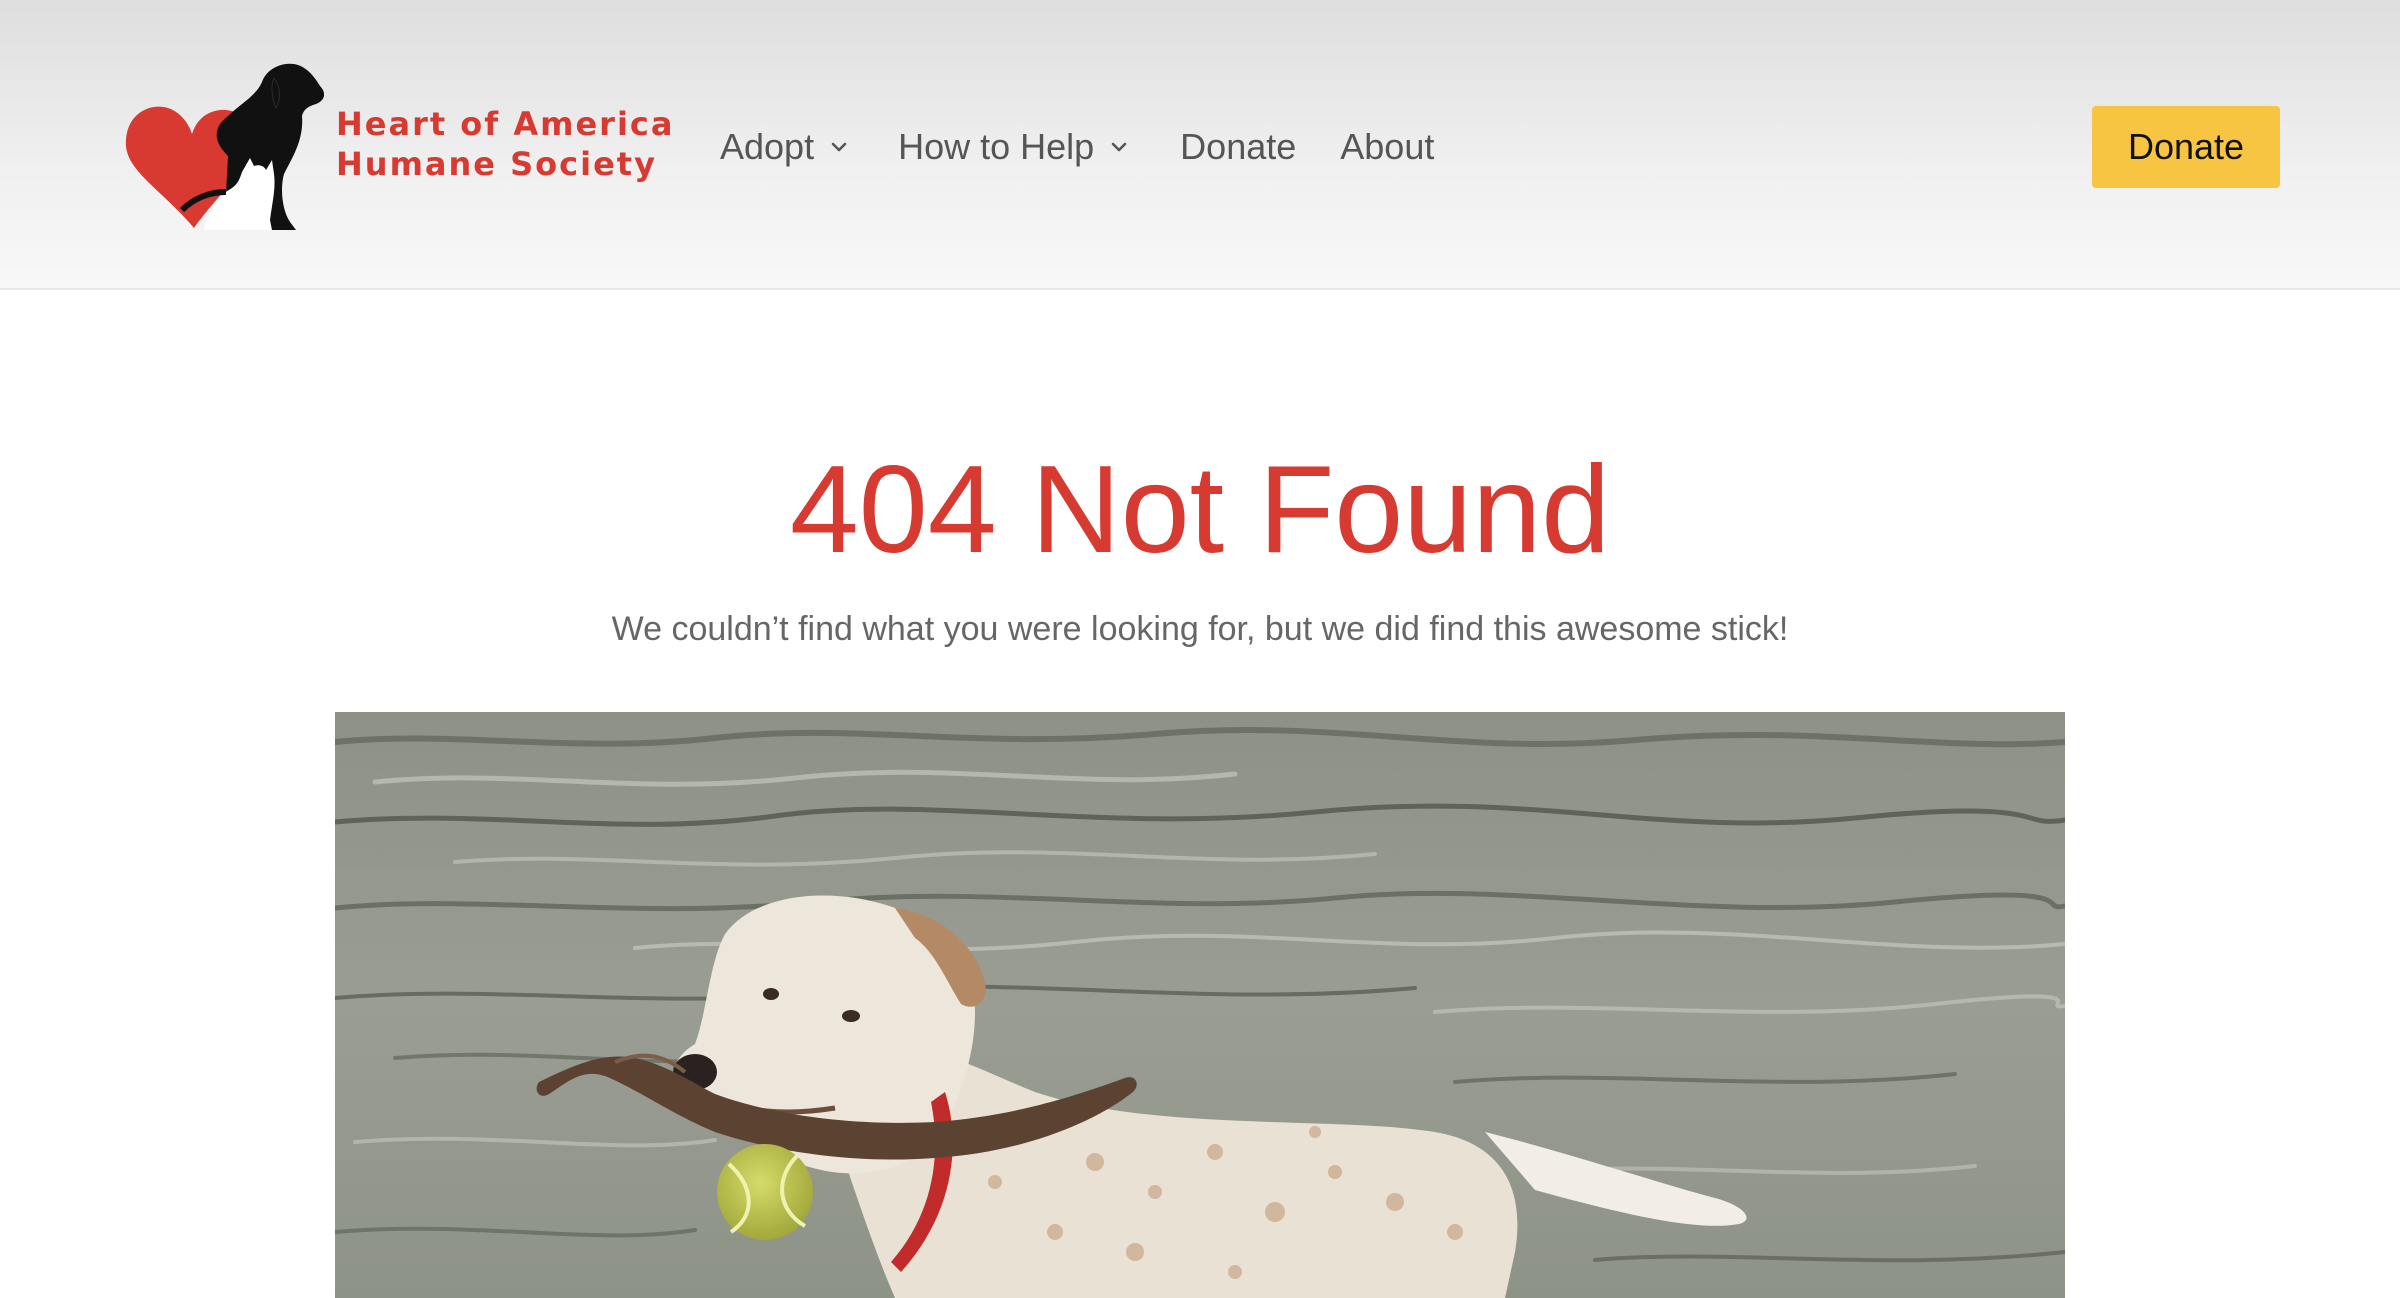  I want to click on brand-line-1: Heart of America, so click(505, 124).